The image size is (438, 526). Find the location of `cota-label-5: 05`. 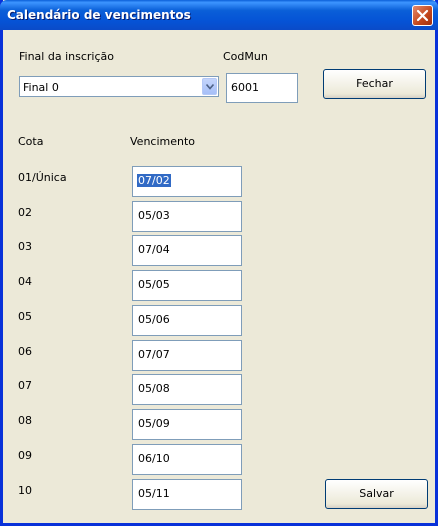

cota-label-5: 05 is located at coordinates (25, 316).